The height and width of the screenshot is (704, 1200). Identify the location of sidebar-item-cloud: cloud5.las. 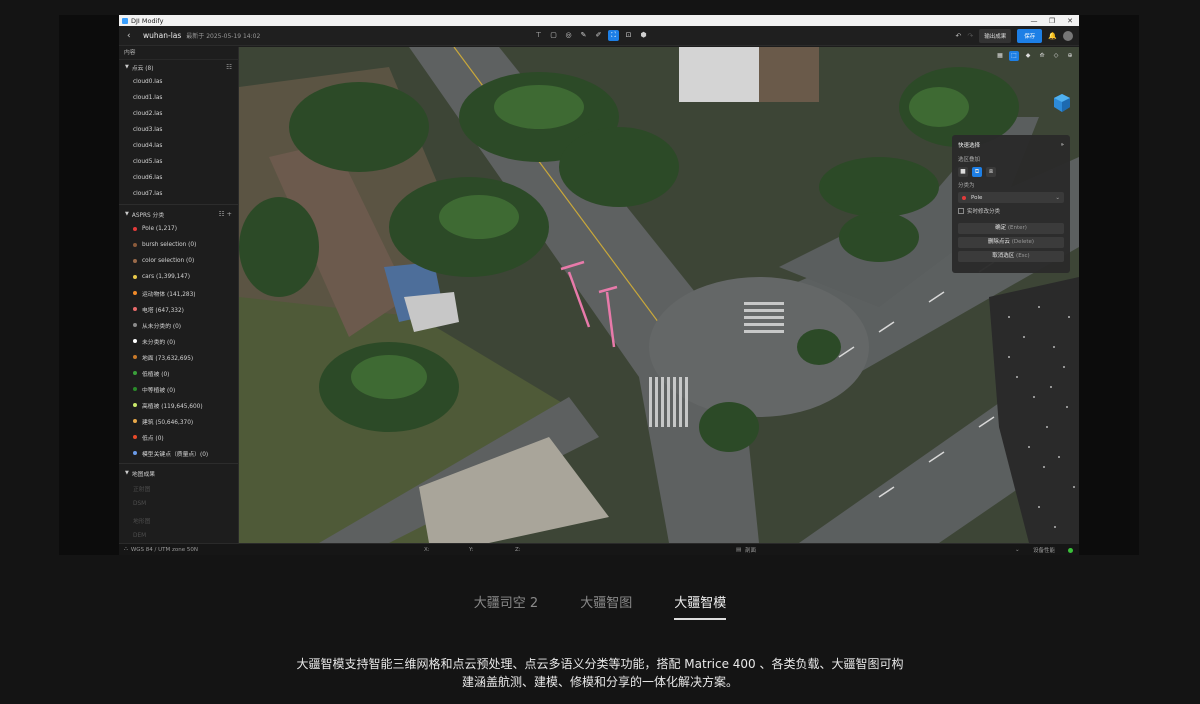
(178, 162).